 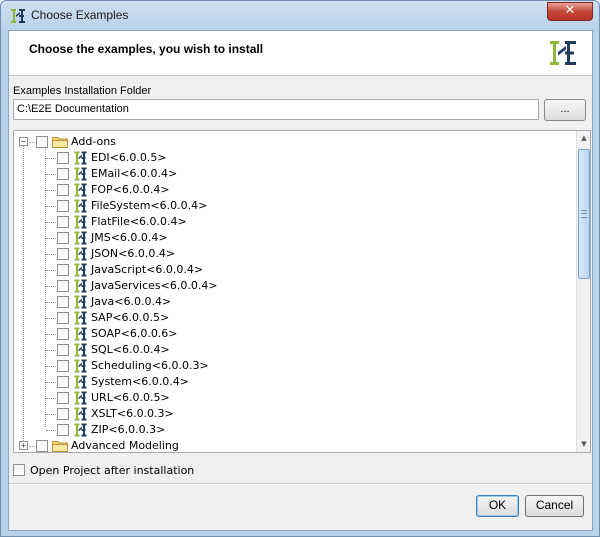 I want to click on scroll-up-arrow-icon: ▲, so click(x=583, y=138).